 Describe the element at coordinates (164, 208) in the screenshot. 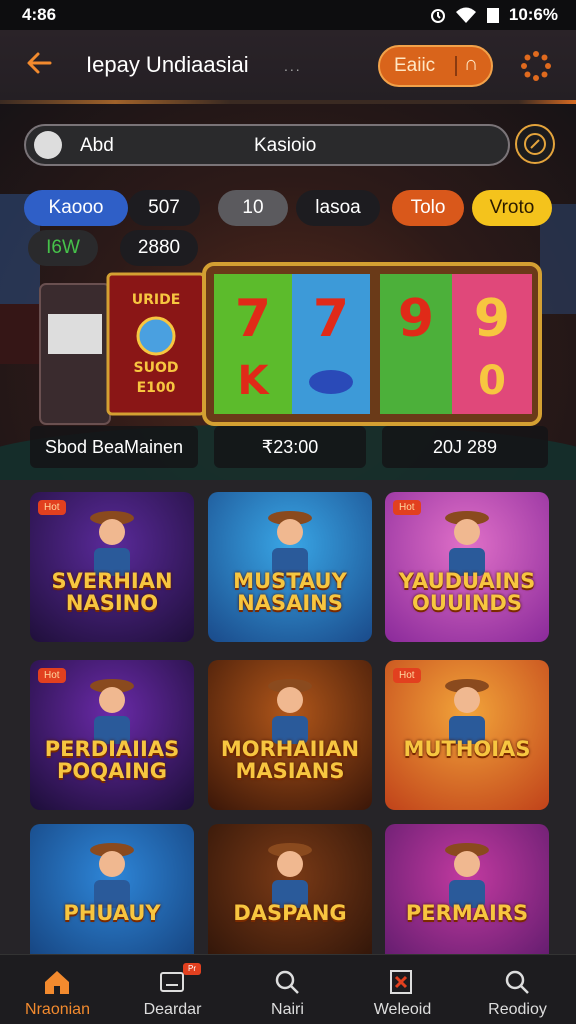

I see `filter-chip-507: 507` at that location.